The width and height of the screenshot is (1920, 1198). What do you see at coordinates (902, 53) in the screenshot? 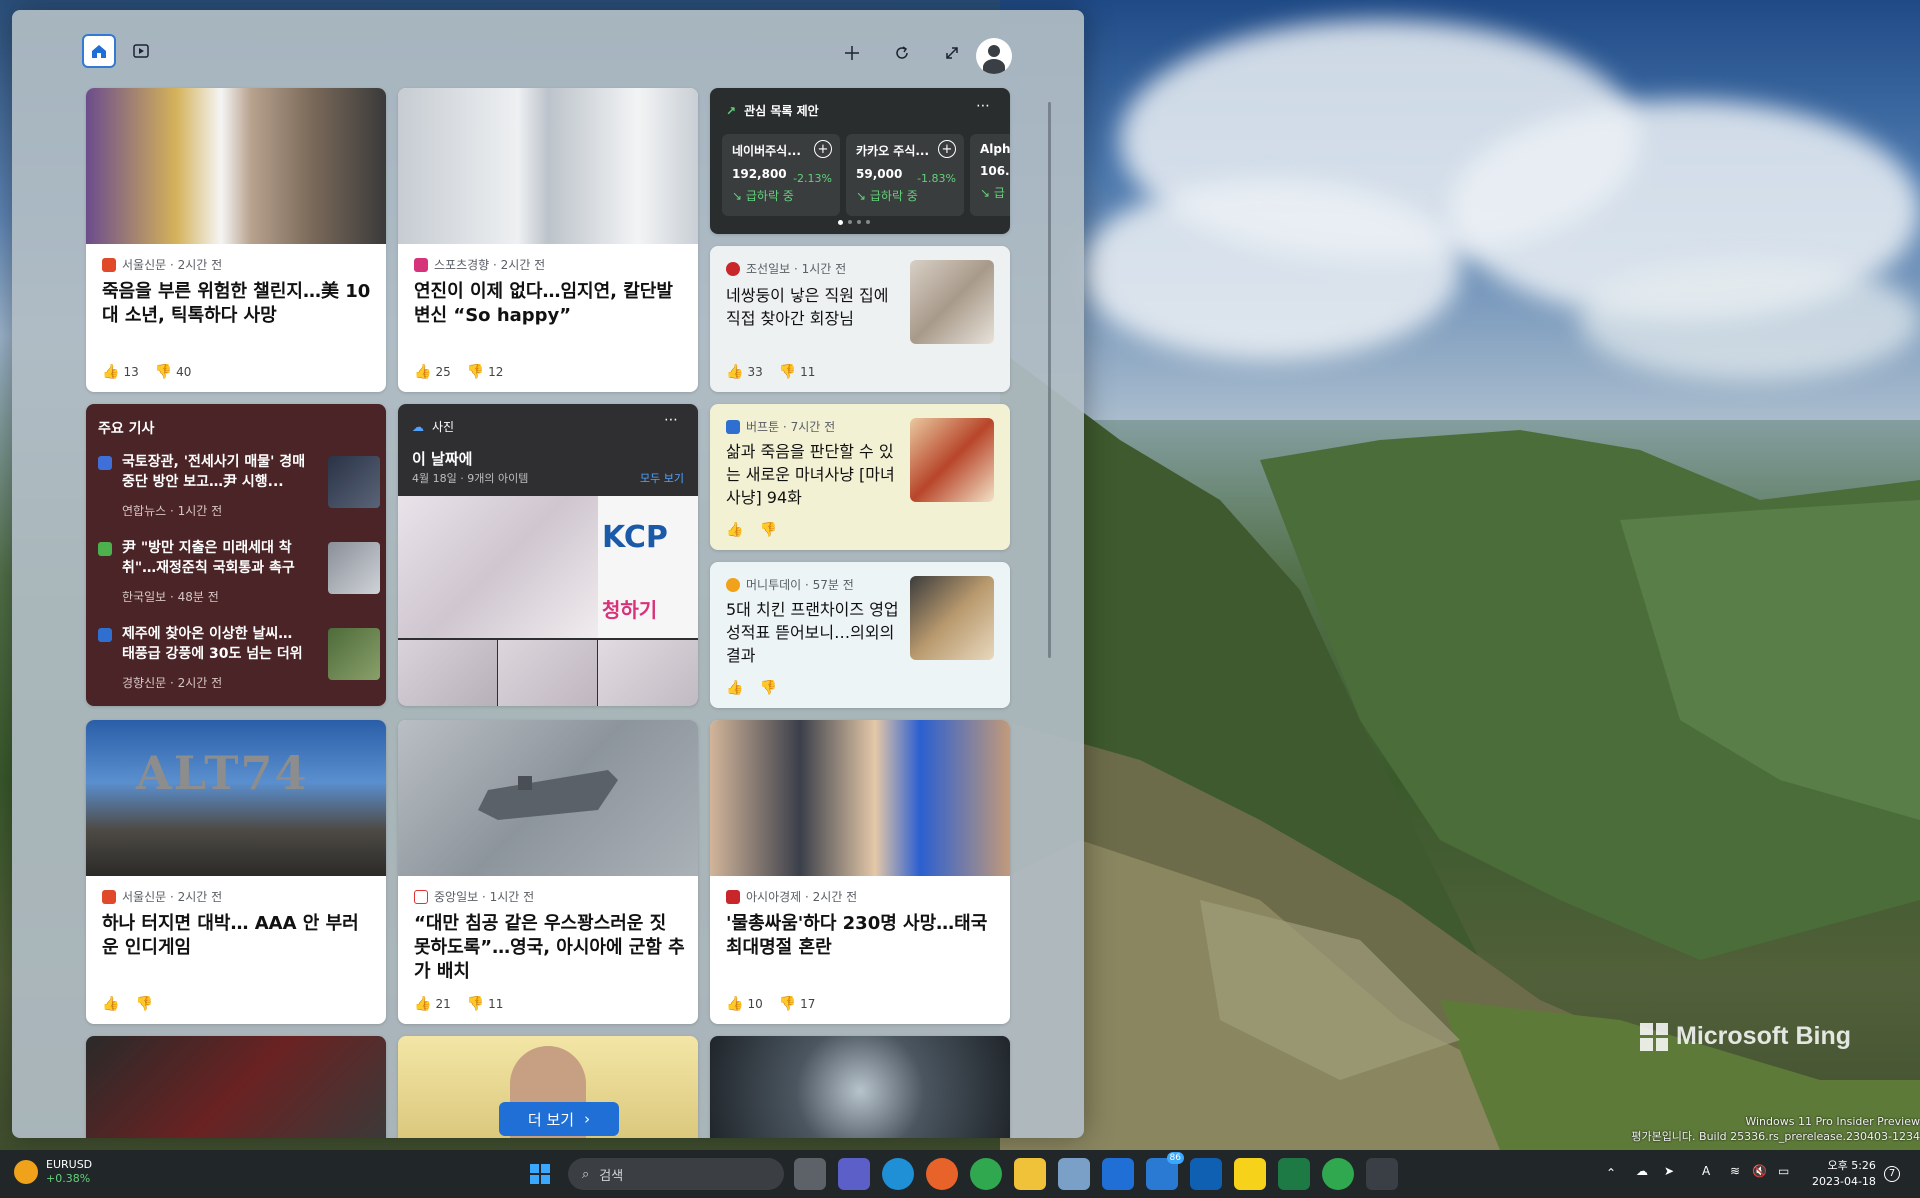
I see `refresh-icon` at bounding box center [902, 53].